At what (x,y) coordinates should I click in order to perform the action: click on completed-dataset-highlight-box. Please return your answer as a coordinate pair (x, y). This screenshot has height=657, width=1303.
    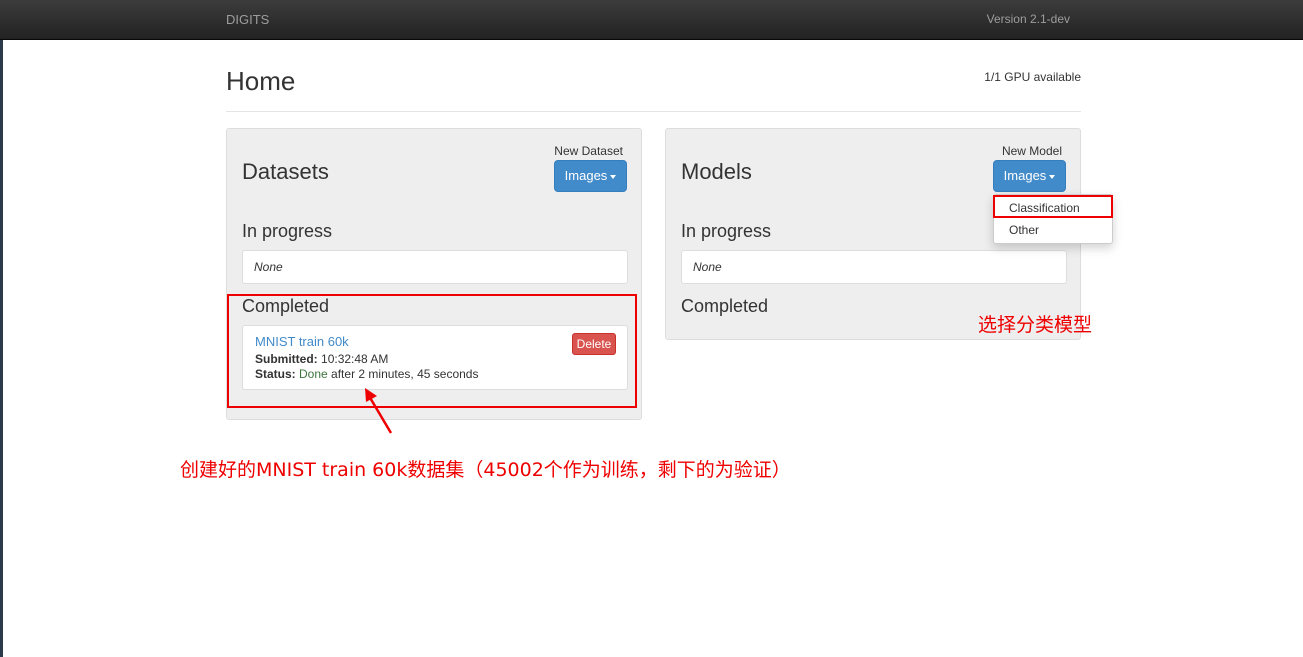
    Looking at the image, I should click on (432, 351).